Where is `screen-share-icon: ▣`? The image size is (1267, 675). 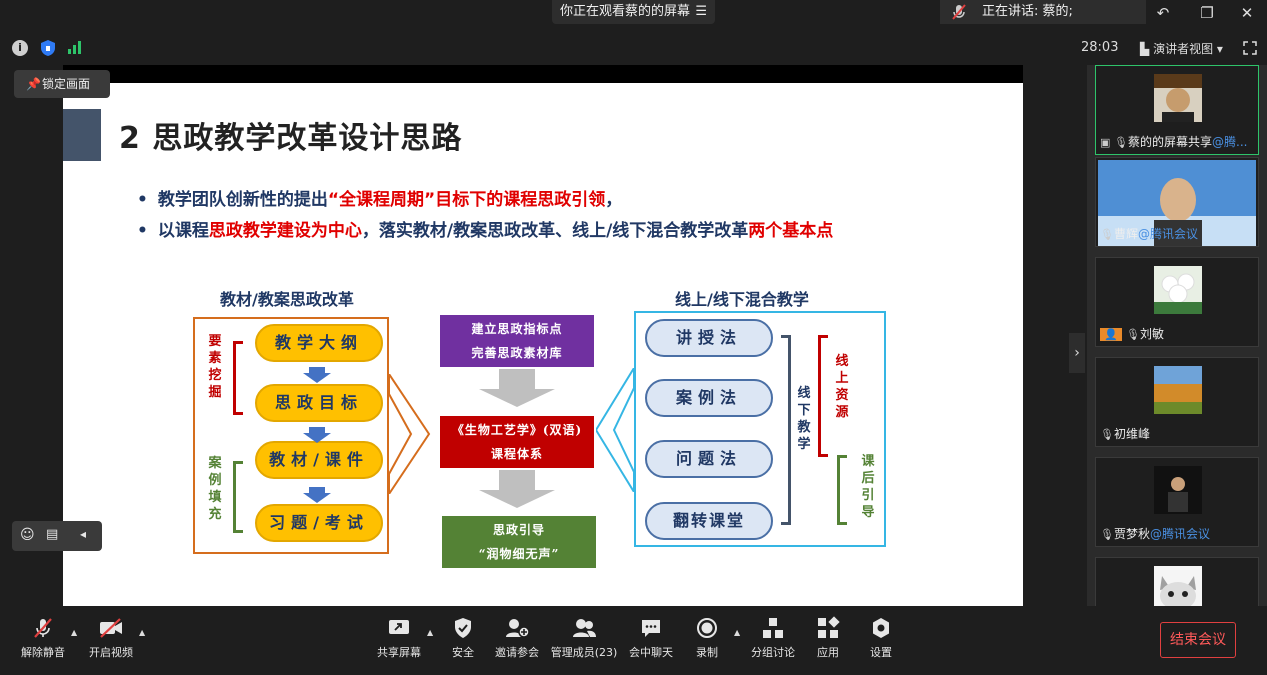
screen-share-icon: ▣ is located at coordinates (1105, 142).